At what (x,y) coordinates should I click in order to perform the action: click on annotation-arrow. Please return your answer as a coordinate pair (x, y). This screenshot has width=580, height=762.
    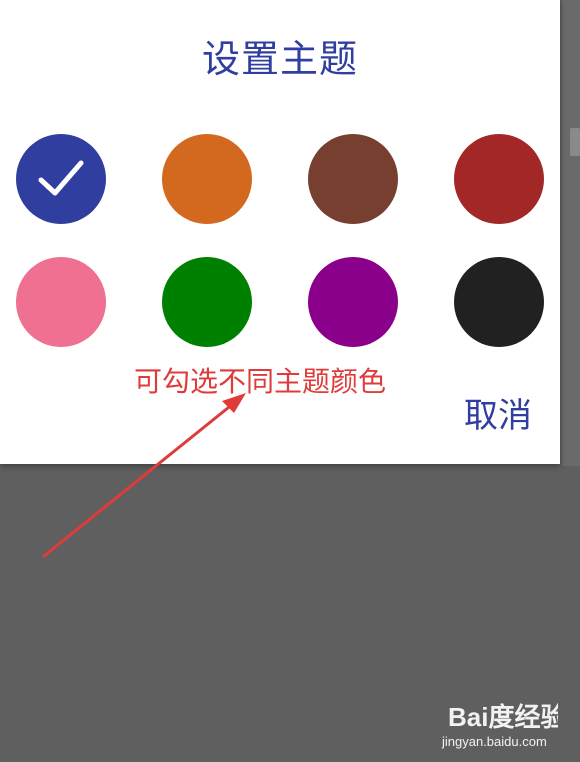
    Looking at the image, I should click on (144, 475).